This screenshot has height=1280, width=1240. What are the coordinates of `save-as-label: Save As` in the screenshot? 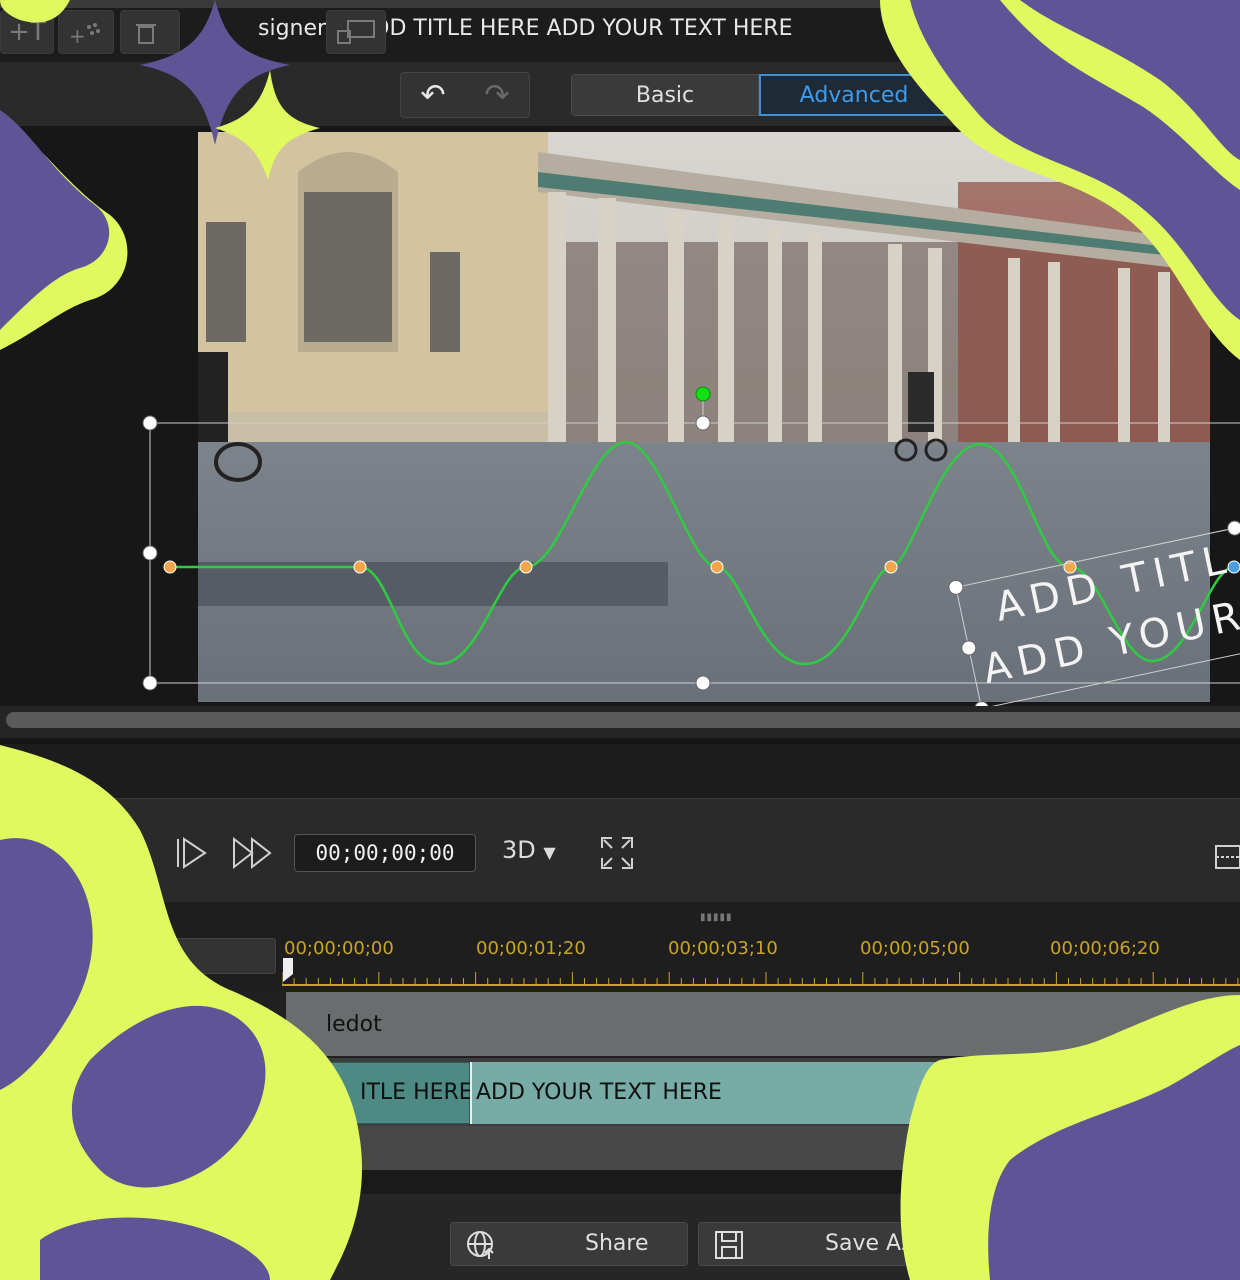 It's located at (869, 1243).